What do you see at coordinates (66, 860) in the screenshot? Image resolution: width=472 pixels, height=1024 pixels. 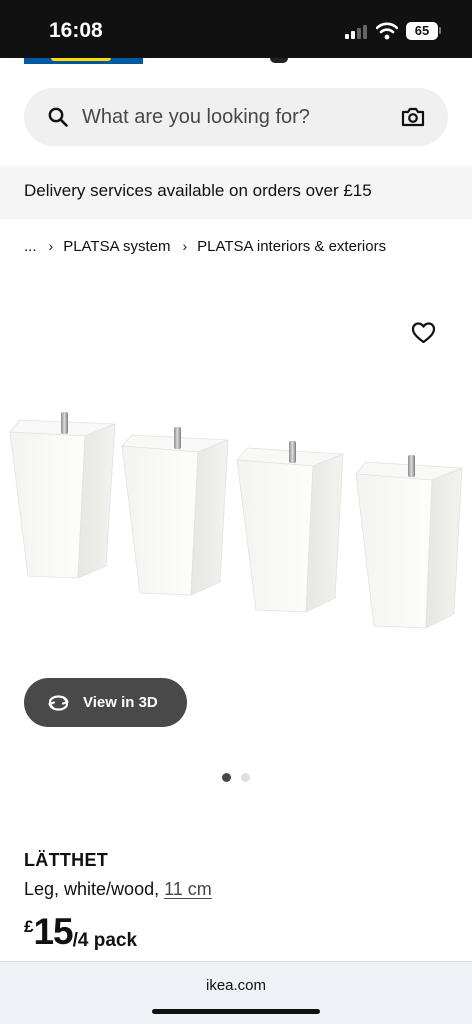 I see `product-name: LÄTTHET` at bounding box center [66, 860].